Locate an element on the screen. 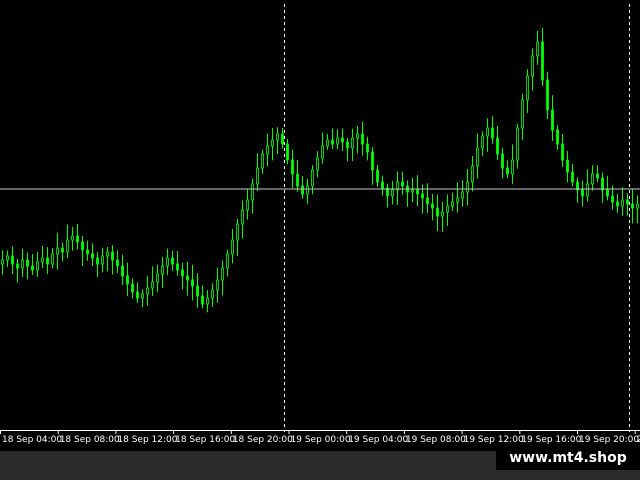  time-axis-label: 19 Sep 00:00 is located at coordinates (321, 440).